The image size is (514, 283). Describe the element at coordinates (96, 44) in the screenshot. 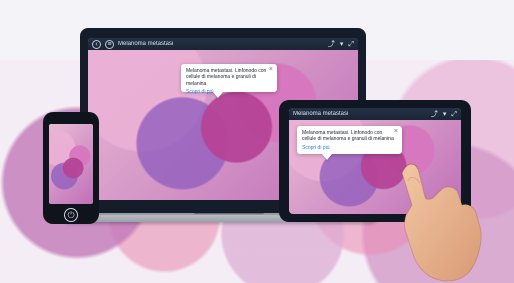

I see `back-icon: ‹` at that location.